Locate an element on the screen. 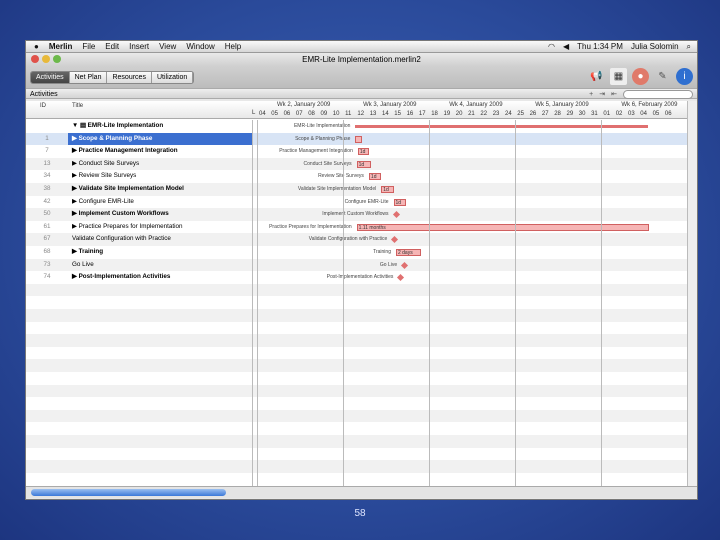 The height and width of the screenshot is (540, 720). indent-icon: ⇥ is located at coordinates (602, 94).